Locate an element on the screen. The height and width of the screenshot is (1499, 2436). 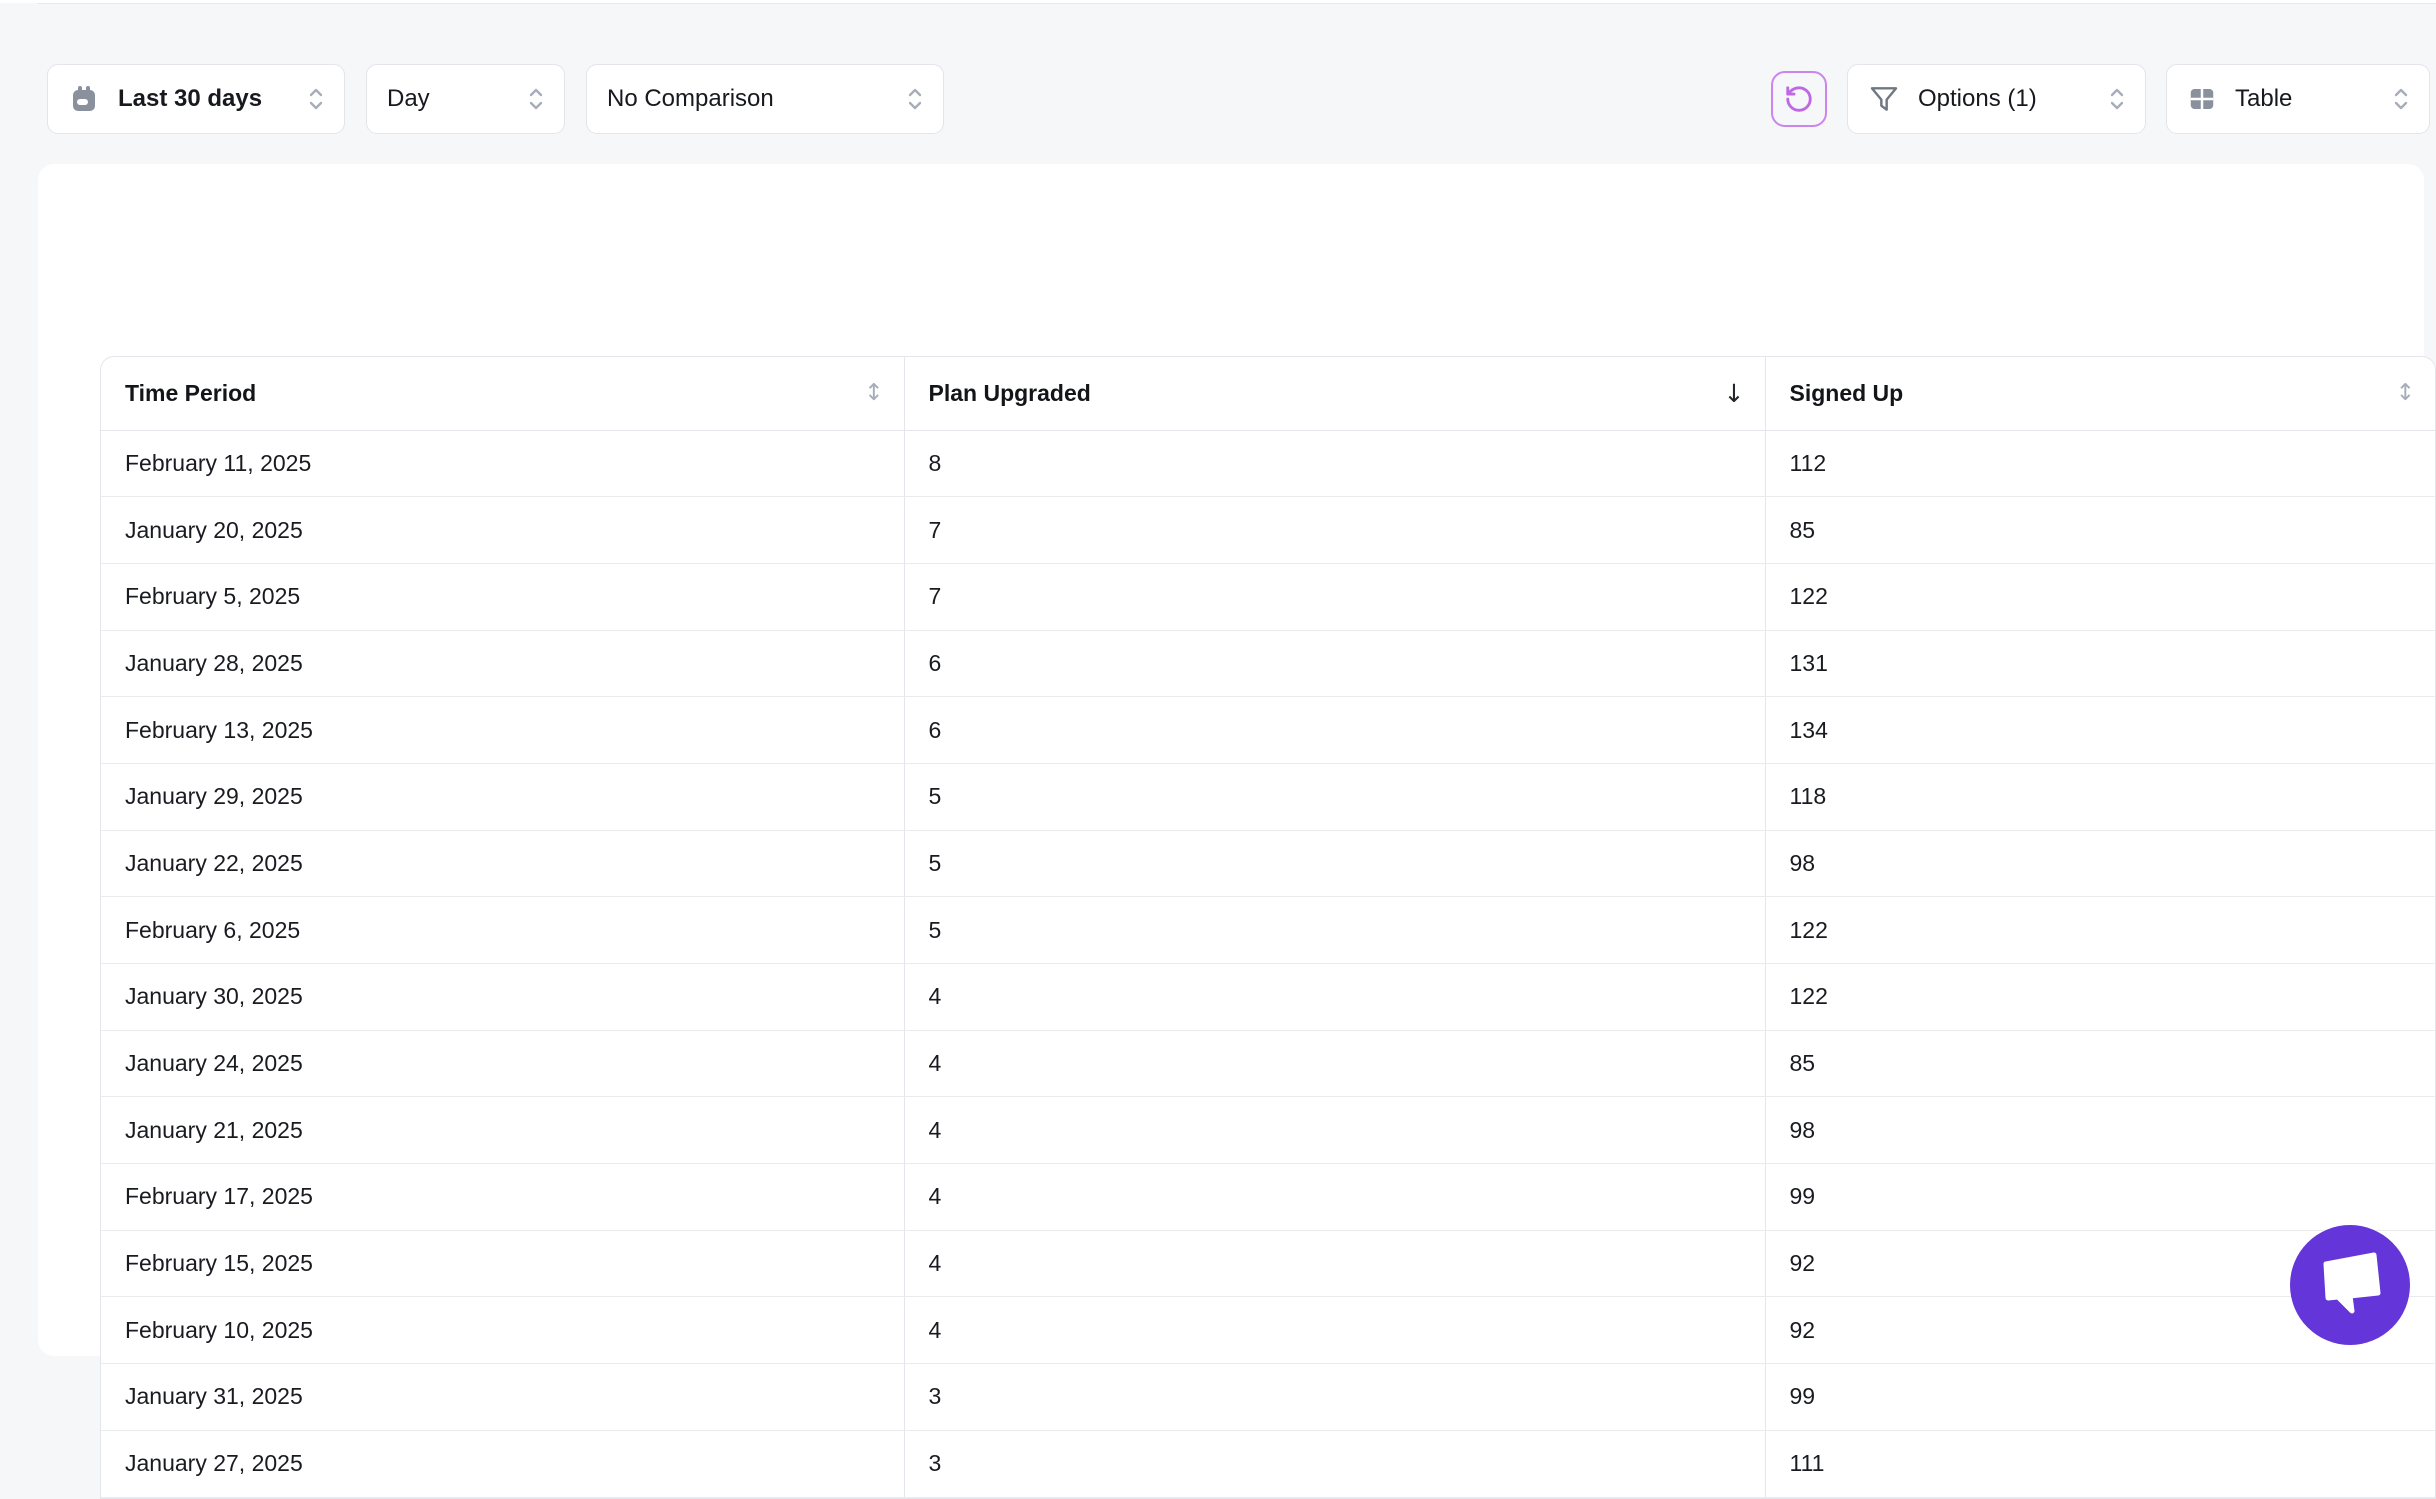
table-cell: 99 is located at coordinates (2100, 1397).